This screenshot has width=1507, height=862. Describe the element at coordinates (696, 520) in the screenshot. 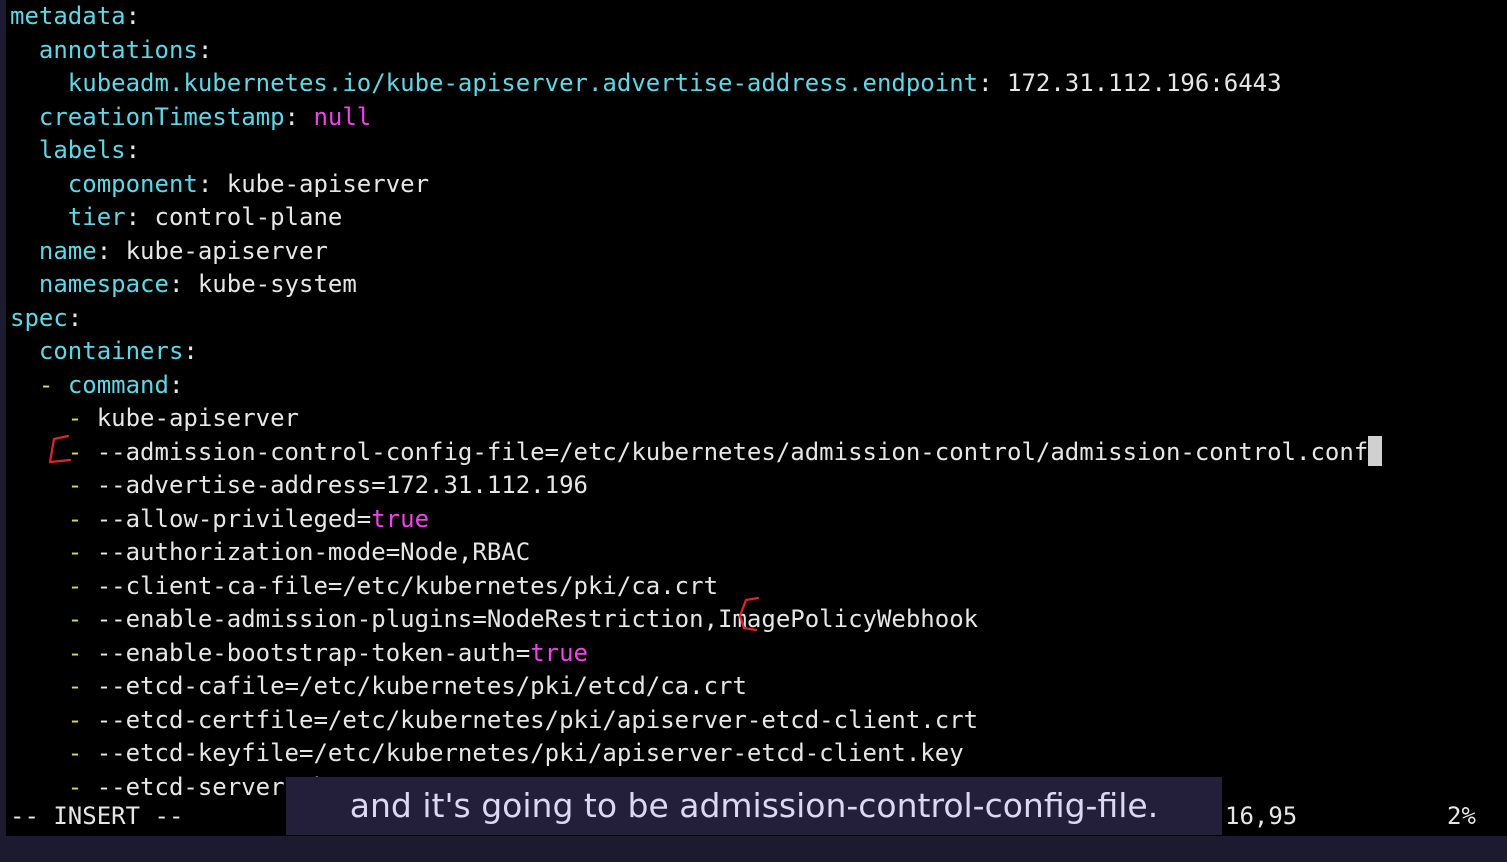

I see `editor-line: - --allow-privileged=true` at that location.